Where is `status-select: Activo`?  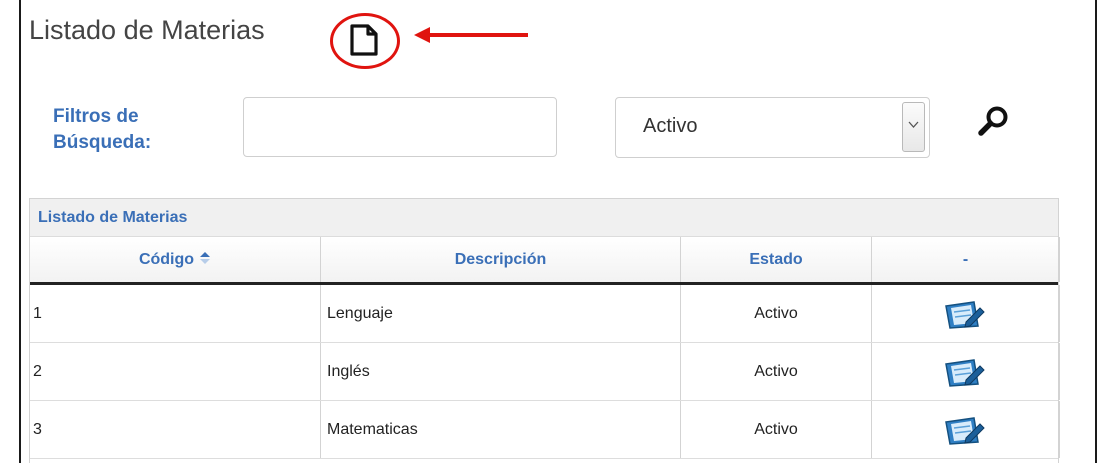
status-select: Activo is located at coordinates (772, 127).